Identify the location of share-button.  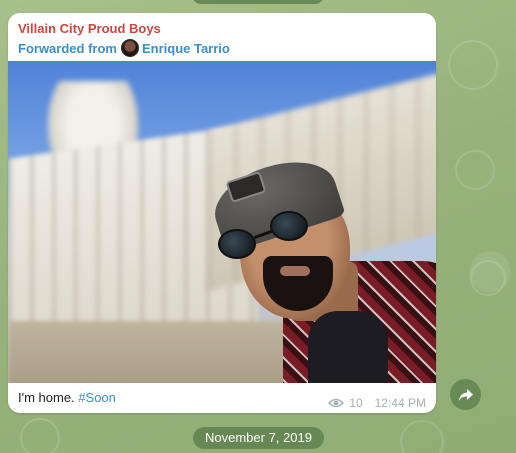
(465, 394).